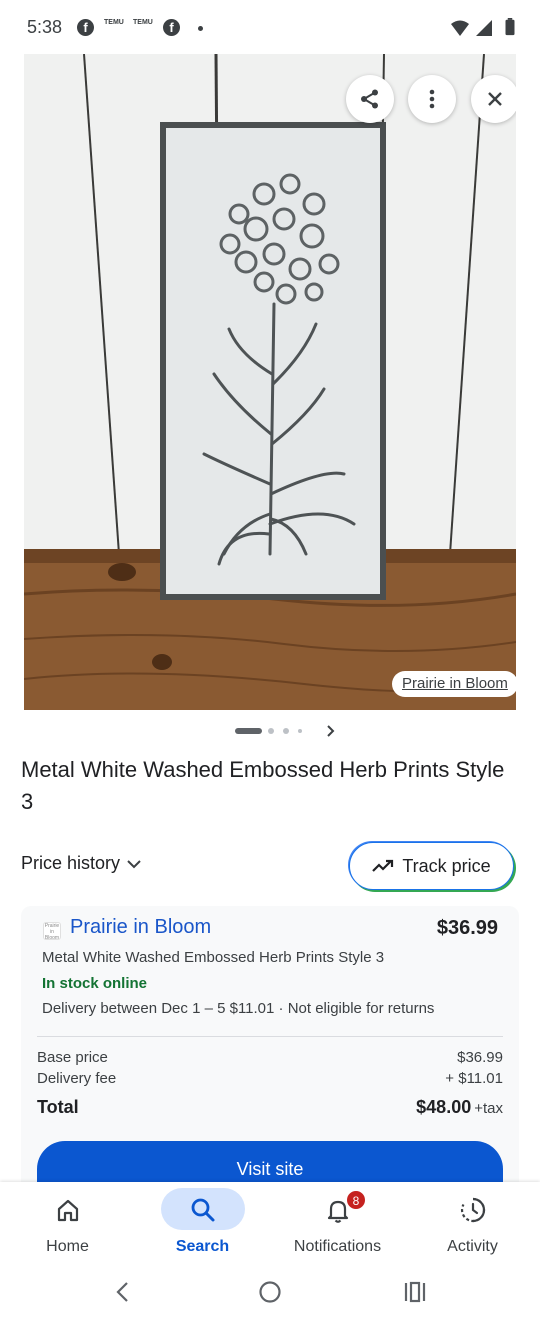  Describe the element at coordinates (472, 1246) in the screenshot. I see `nav-label-activity: Activity` at that location.